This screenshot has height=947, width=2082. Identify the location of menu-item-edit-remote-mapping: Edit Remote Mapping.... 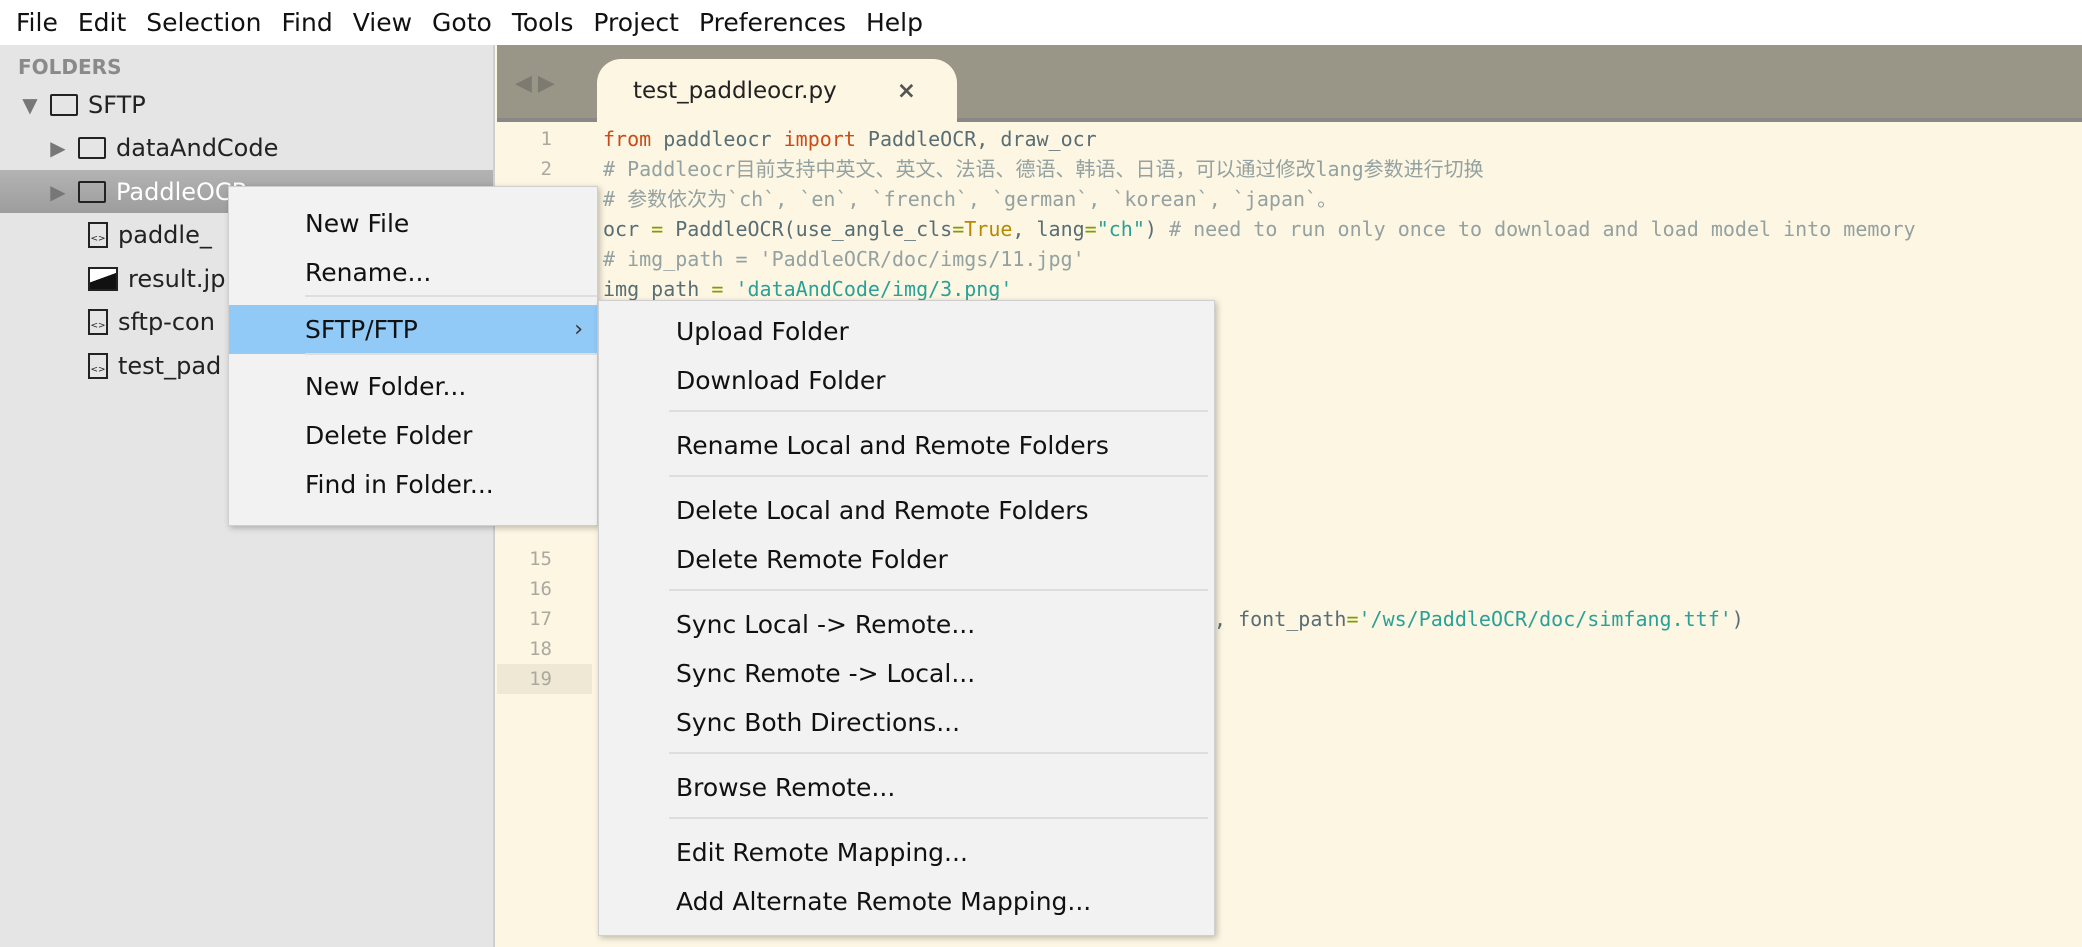
(906, 852).